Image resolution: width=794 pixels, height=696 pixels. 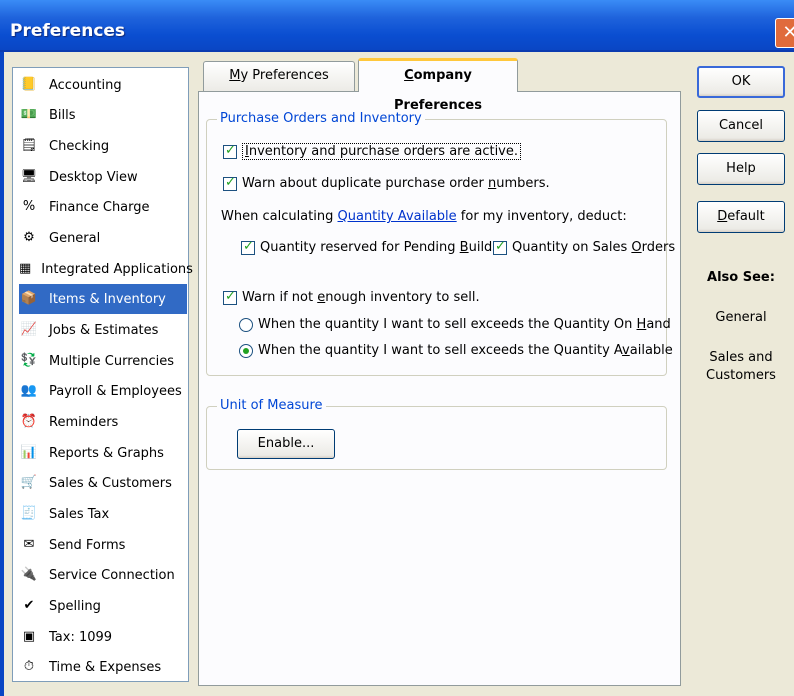 What do you see at coordinates (29, 513) in the screenshot?
I see `sales-tax-icon: 🧾` at bounding box center [29, 513].